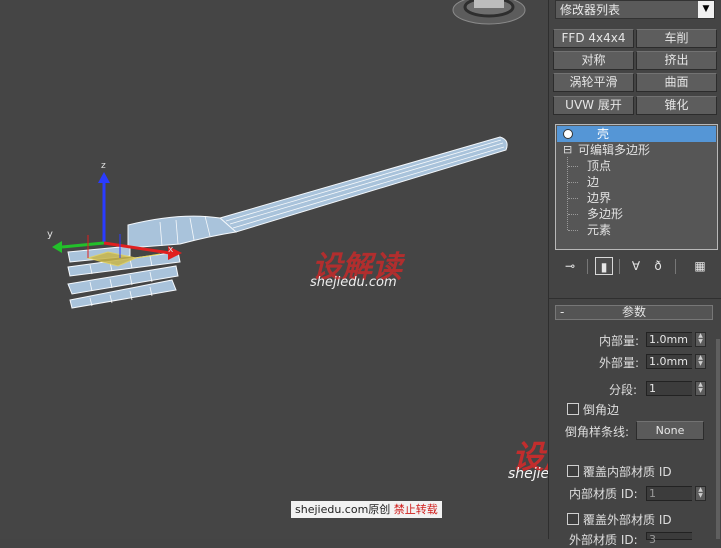 The width and height of the screenshot is (721, 548). What do you see at coordinates (562, 312) in the screenshot?
I see `collapse-rollout-icon: -` at bounding box center [562, 312].